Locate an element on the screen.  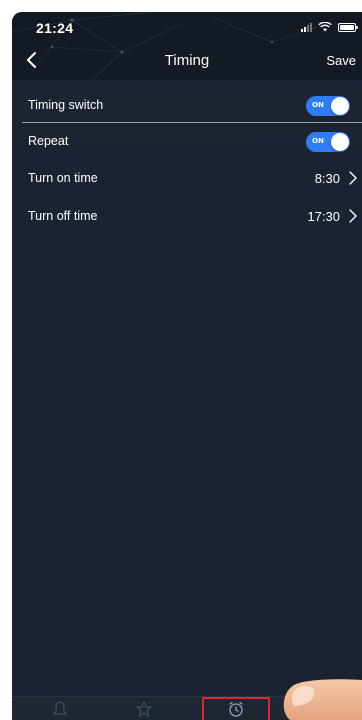
turn-off-time-label: Turn off time is located at coordinates (63, 216).